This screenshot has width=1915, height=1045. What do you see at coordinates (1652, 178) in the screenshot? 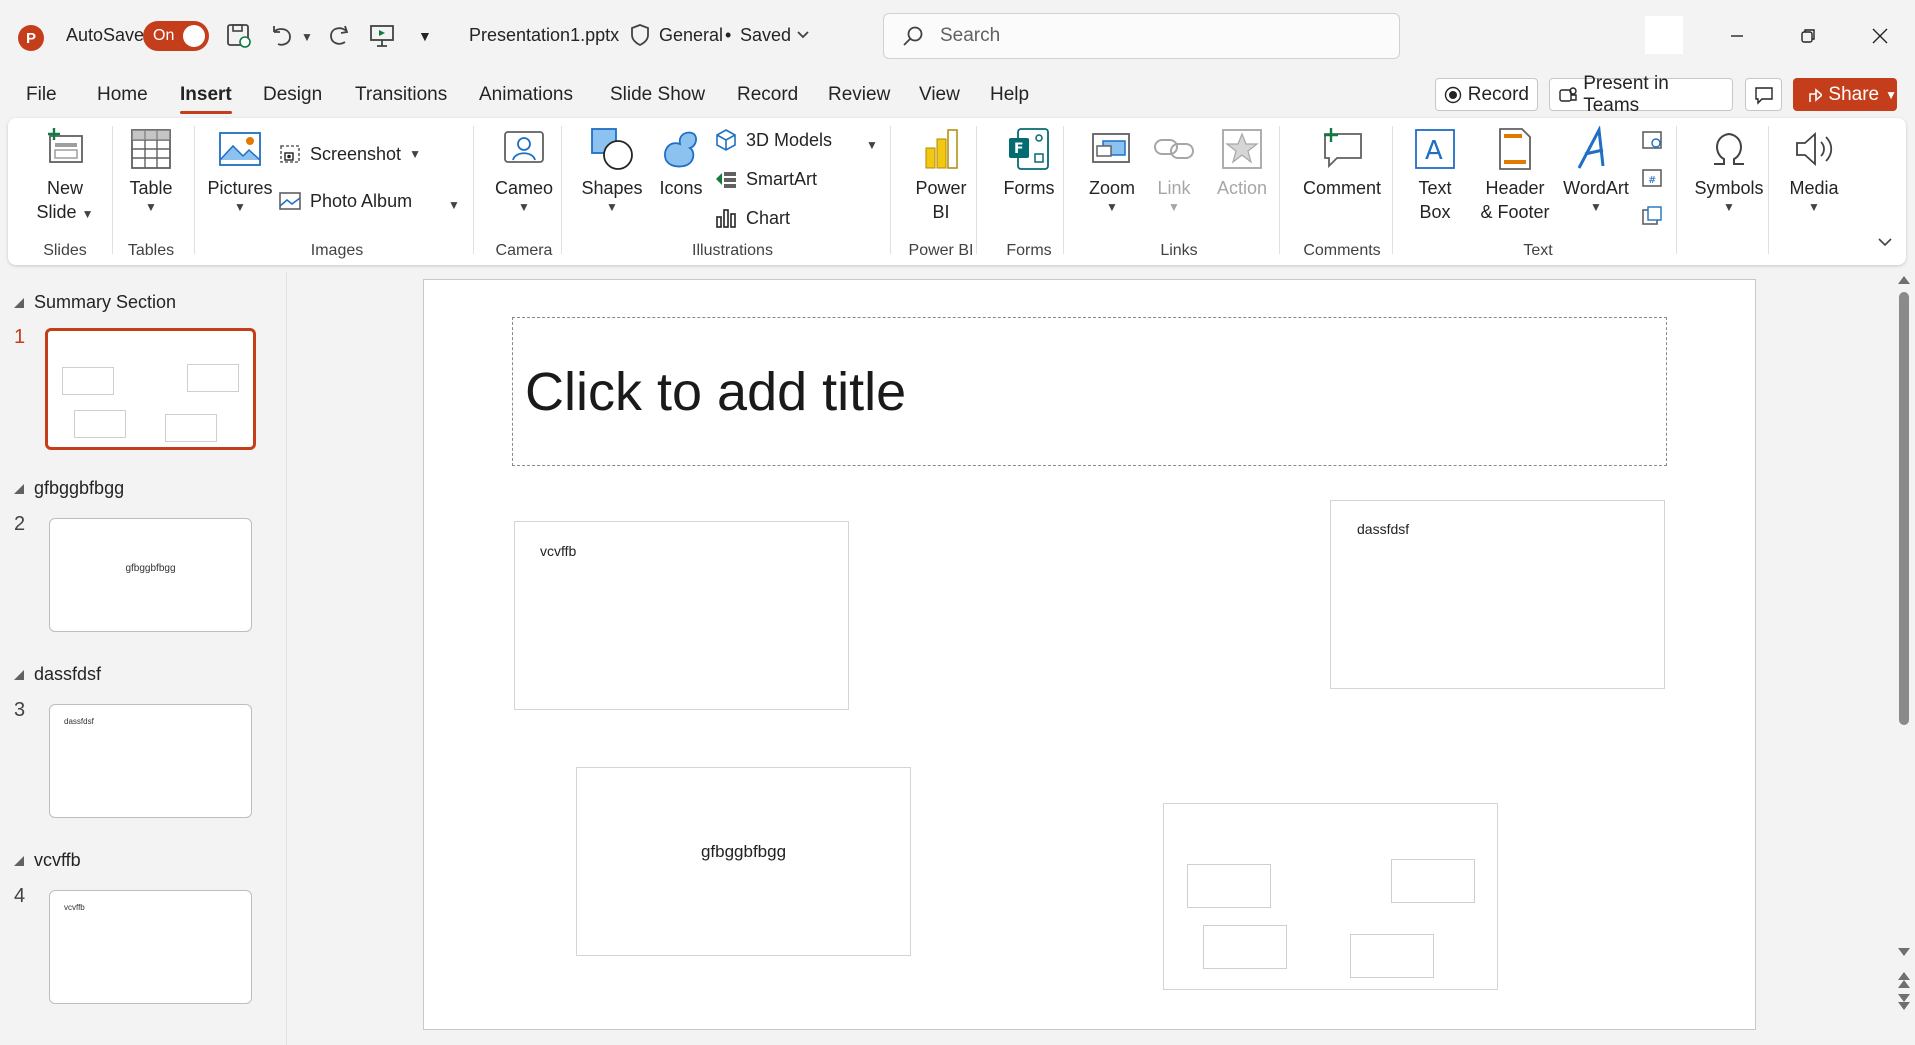
I see `slide-number-button: #` at bounding box center [1652, 178].